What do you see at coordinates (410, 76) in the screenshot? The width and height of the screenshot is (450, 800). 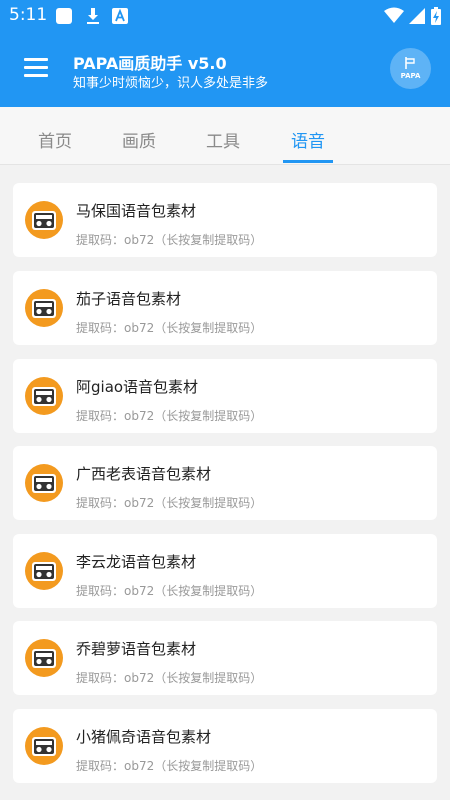 I see `logo-text: PAPA` at bounding box center [410, 76].